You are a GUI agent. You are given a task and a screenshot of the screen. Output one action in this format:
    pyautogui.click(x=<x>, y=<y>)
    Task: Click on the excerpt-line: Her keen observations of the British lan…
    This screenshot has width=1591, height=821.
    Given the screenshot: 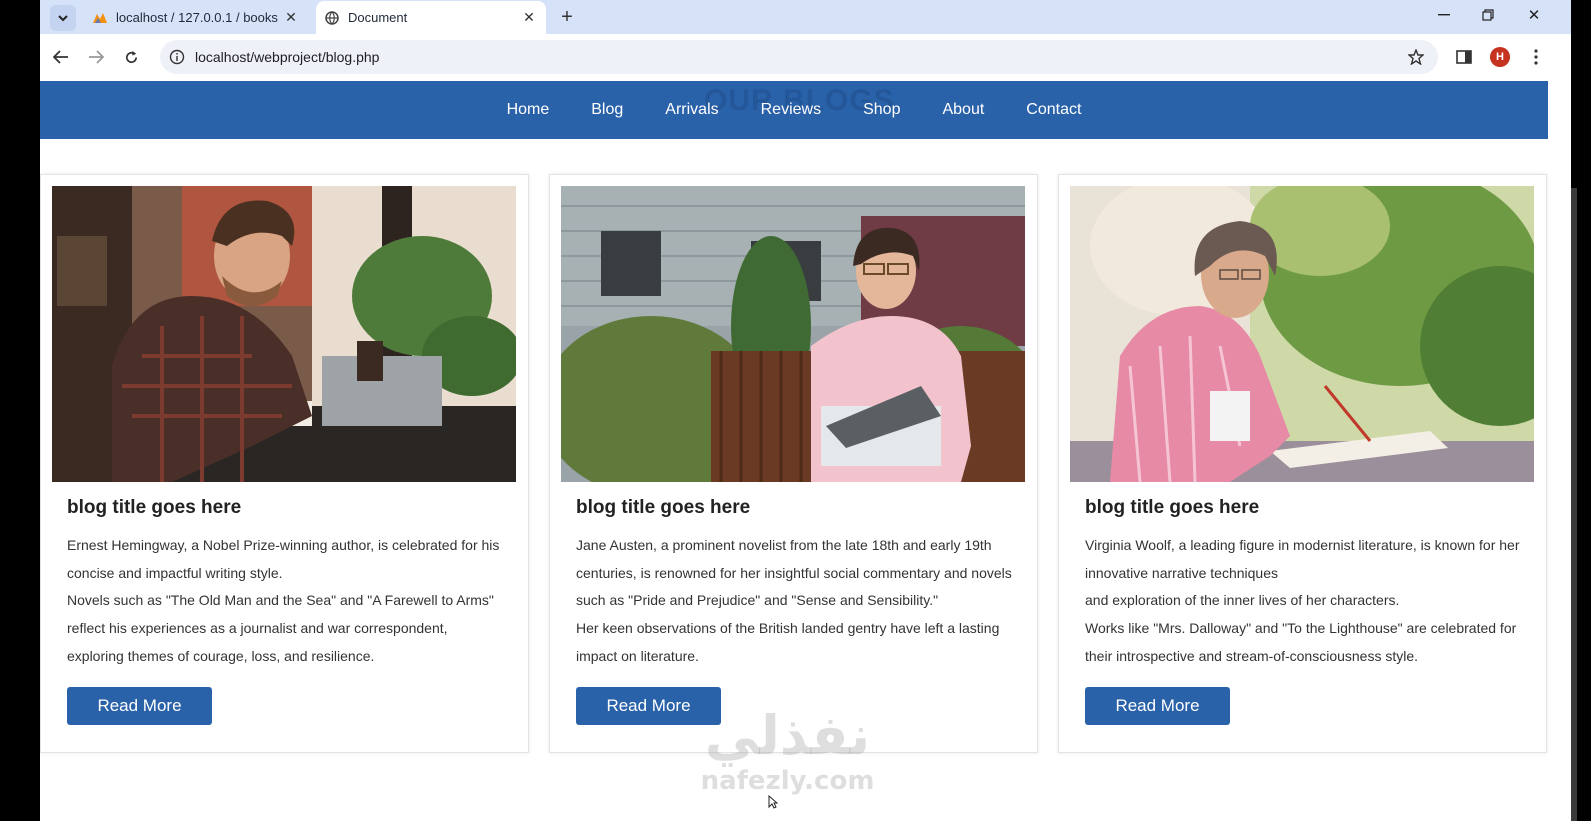 What is the action you would take?
    pyautogui.click(x=788, y=628)
    